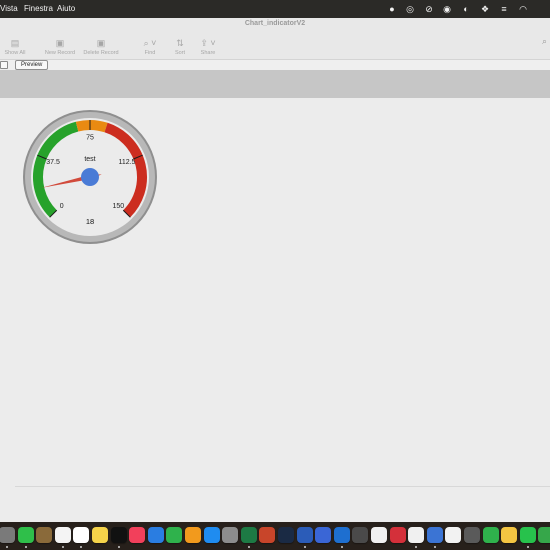 The image size is (550, 550). I want to click on sort-icon: ⇅, so click(180, 43).